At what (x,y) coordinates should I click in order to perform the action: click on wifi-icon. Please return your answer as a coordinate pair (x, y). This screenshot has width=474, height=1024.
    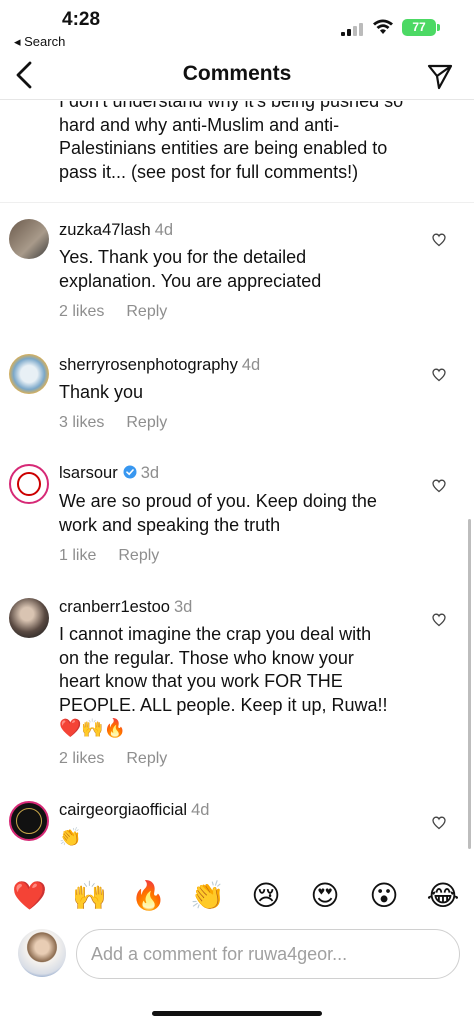
    Looking at the image, I should click on (383, 26).